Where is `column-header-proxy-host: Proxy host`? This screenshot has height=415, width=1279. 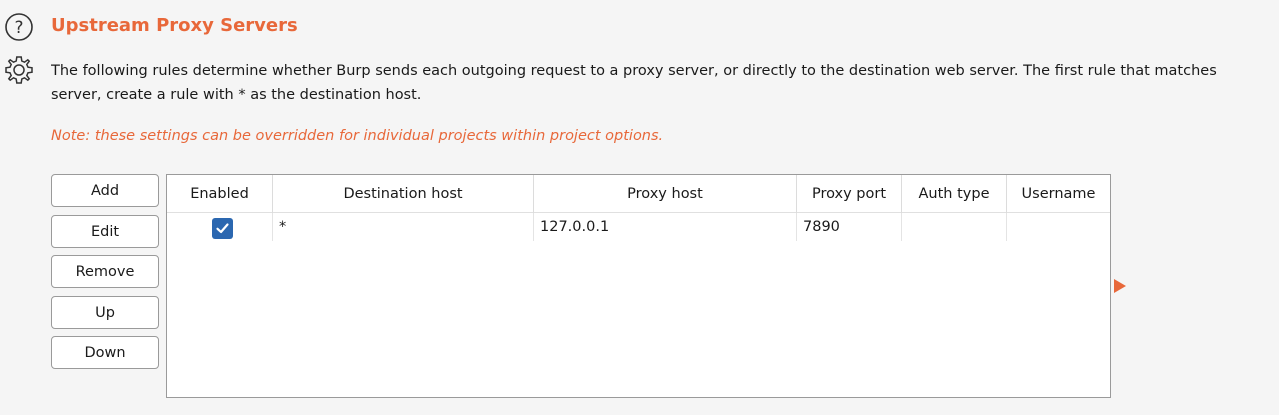 column-header-proxy-host: Proxy host is located at coordinates (665, 194).